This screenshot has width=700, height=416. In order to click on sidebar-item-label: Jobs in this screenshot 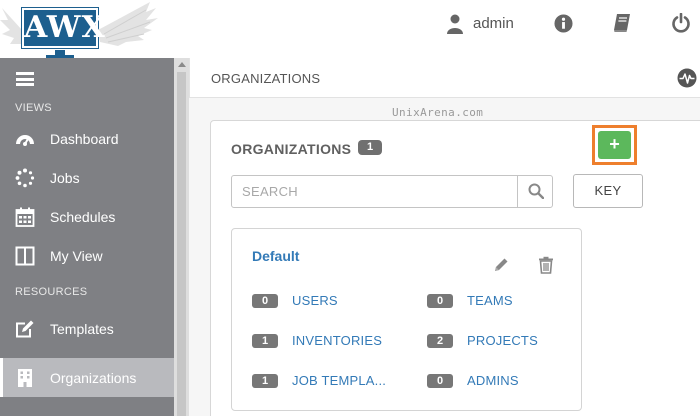, I will do `click(65, 178)`.